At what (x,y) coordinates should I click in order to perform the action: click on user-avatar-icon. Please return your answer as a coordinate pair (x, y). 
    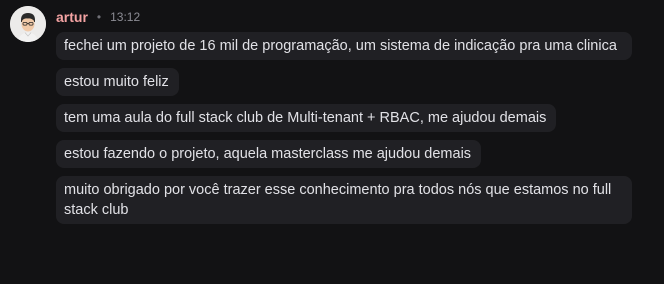
    Looking at the image, I should click on (28, 24).